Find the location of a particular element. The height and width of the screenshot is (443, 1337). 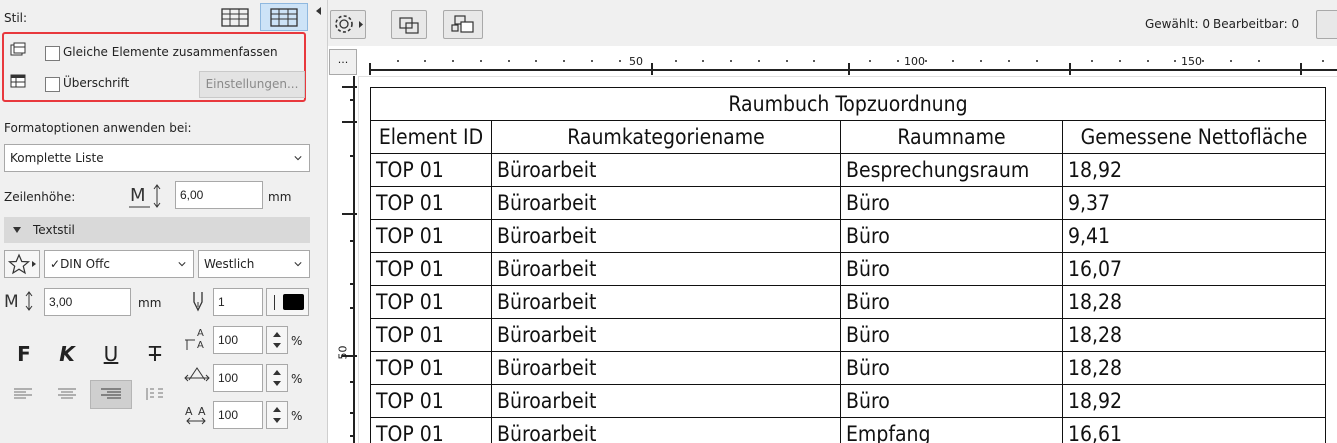

bold-button: F is located at coordinates (24, 356).